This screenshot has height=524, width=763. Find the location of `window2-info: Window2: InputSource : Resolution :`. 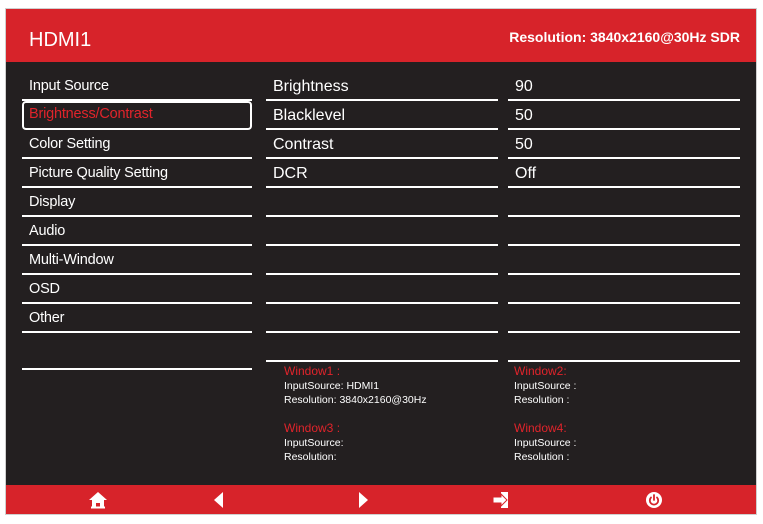

window2-info: Window2: InputSource : Resolution : is located at coordinates (545, 385).